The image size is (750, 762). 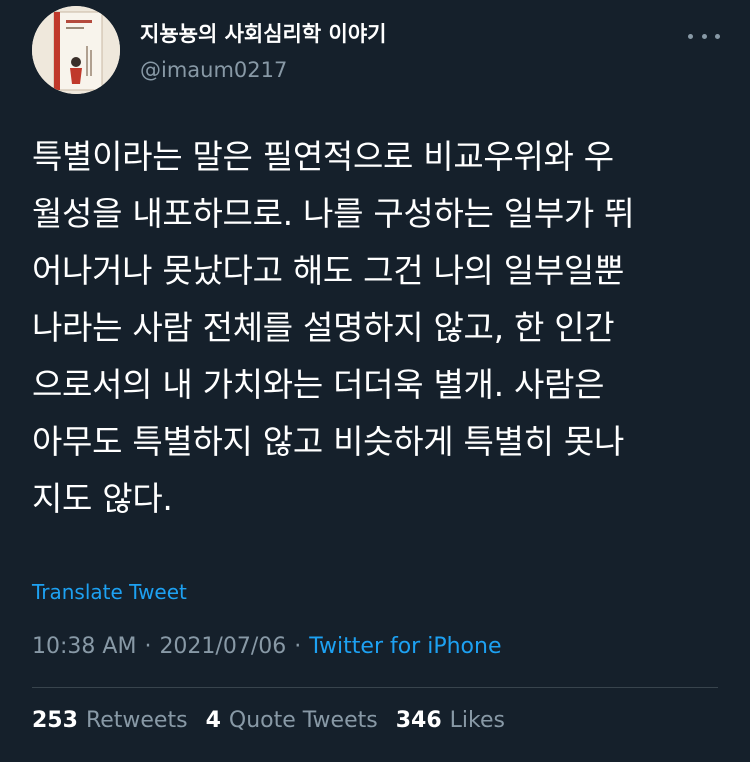 What do you see at coordinates (136, 720) in the screenshot?
I see `retweets-label: Retweets` at bounding box center [136, 720].